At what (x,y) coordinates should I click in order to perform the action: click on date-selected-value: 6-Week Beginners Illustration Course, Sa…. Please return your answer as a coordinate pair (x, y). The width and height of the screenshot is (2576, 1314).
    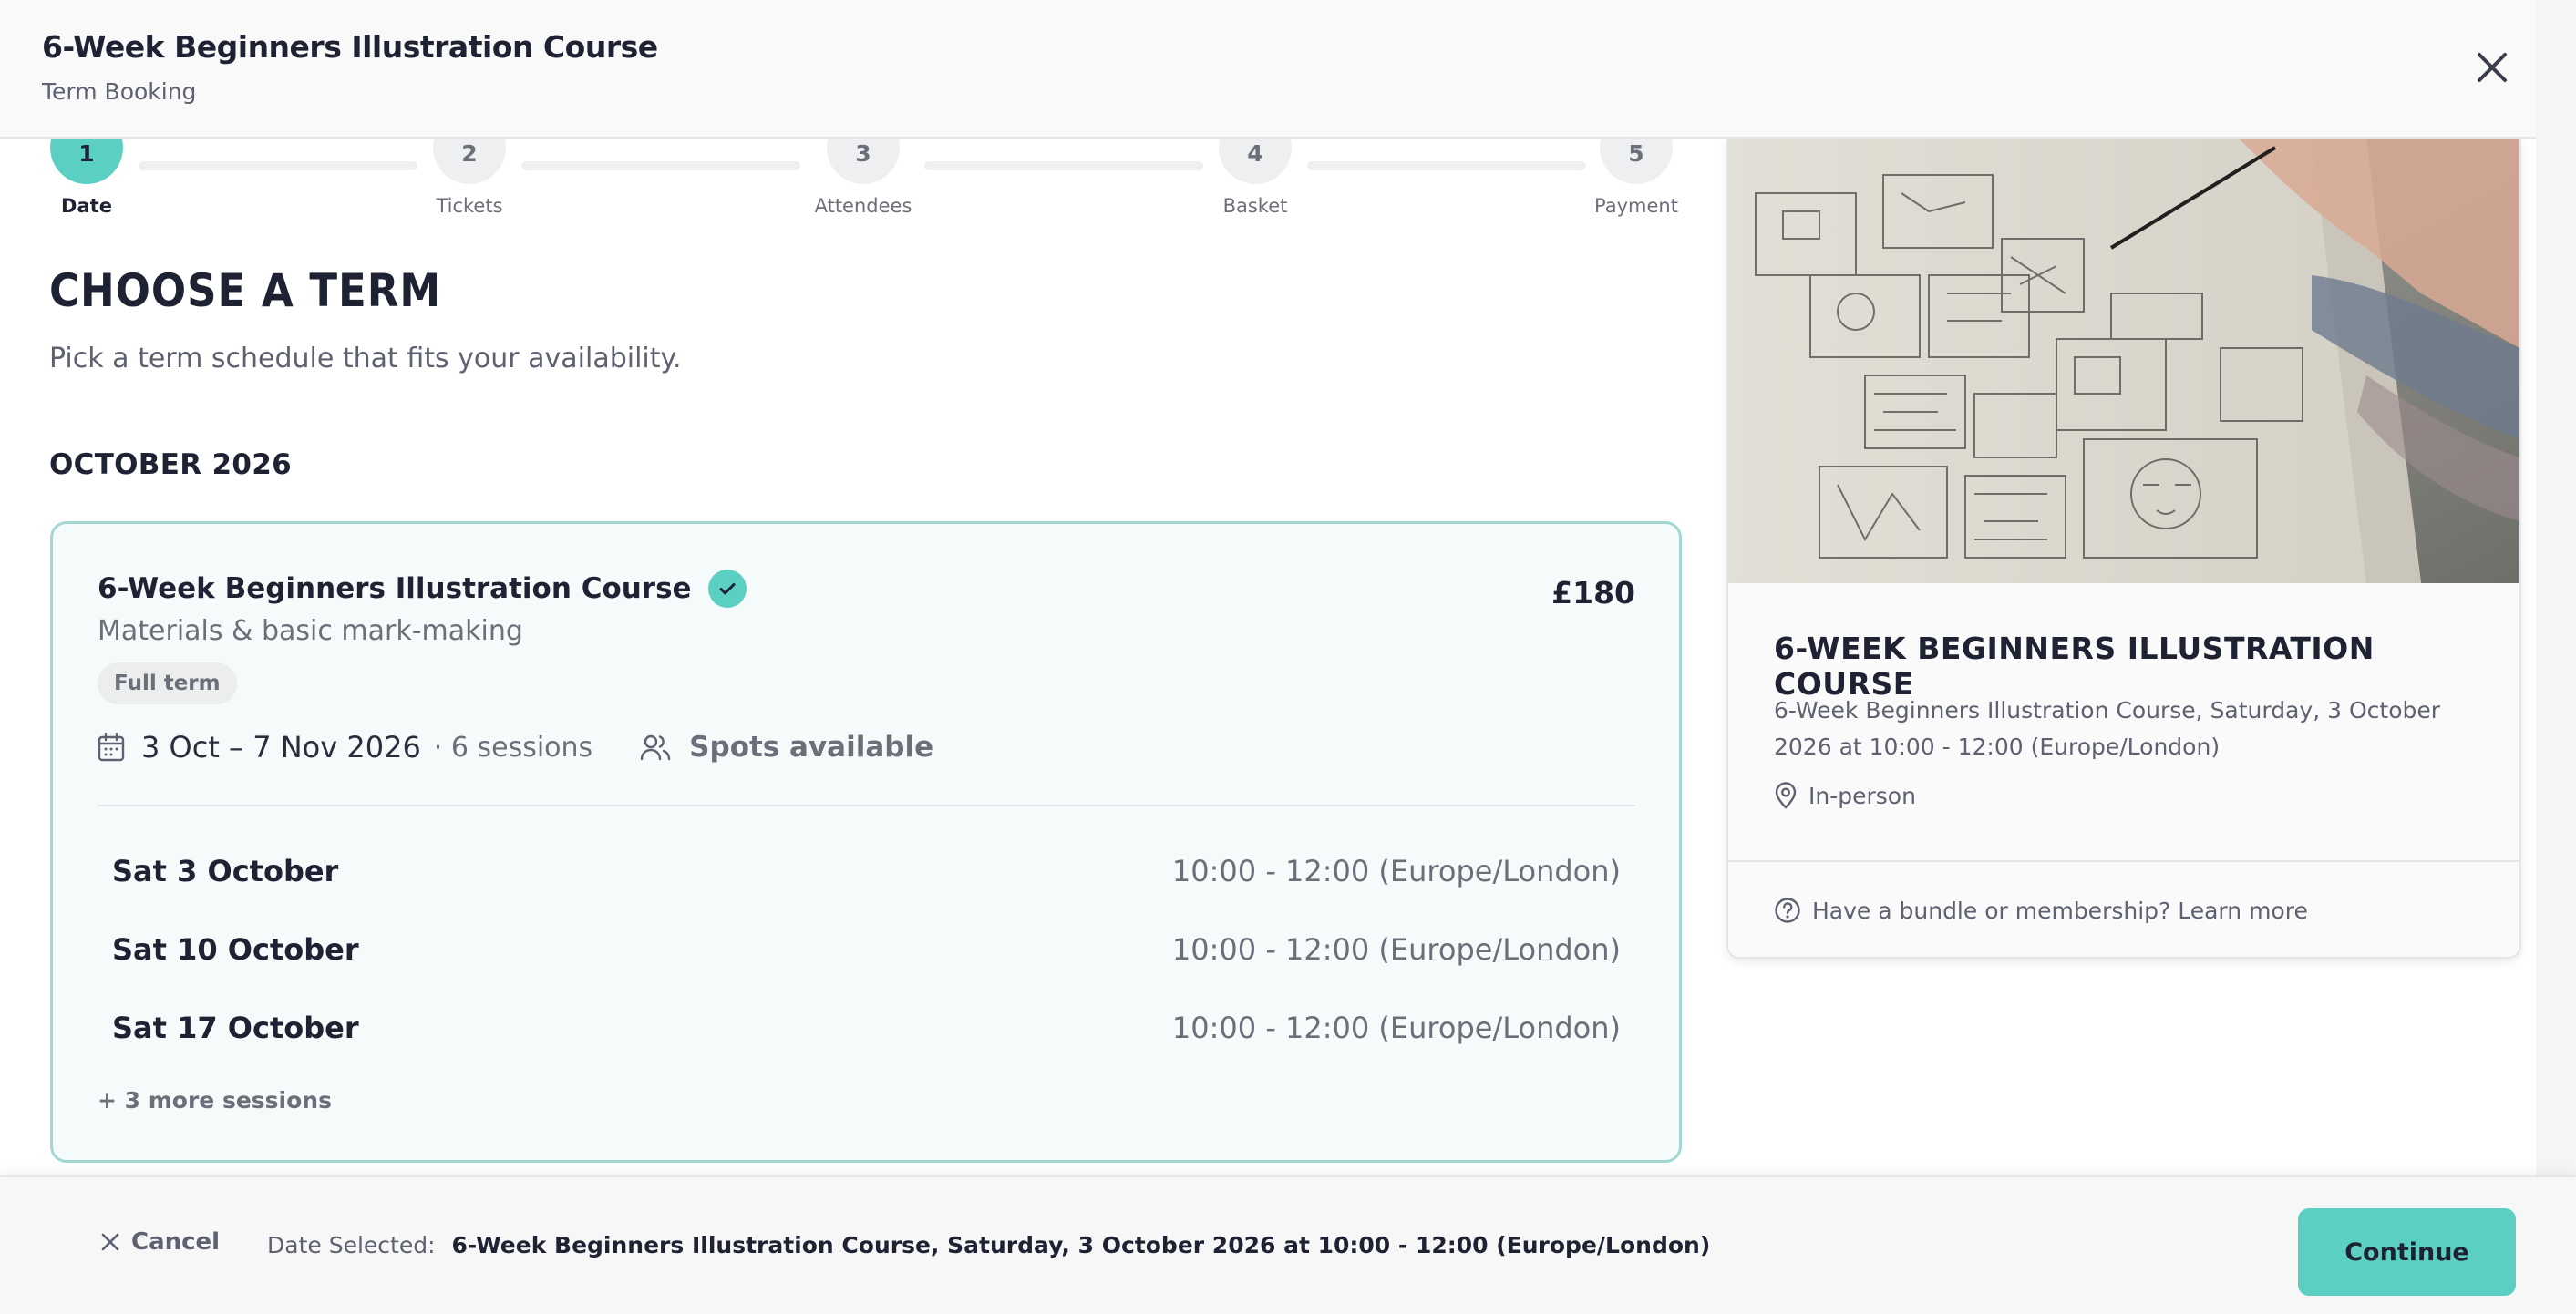
    Looking at the image, I should click on (1081, 1245).